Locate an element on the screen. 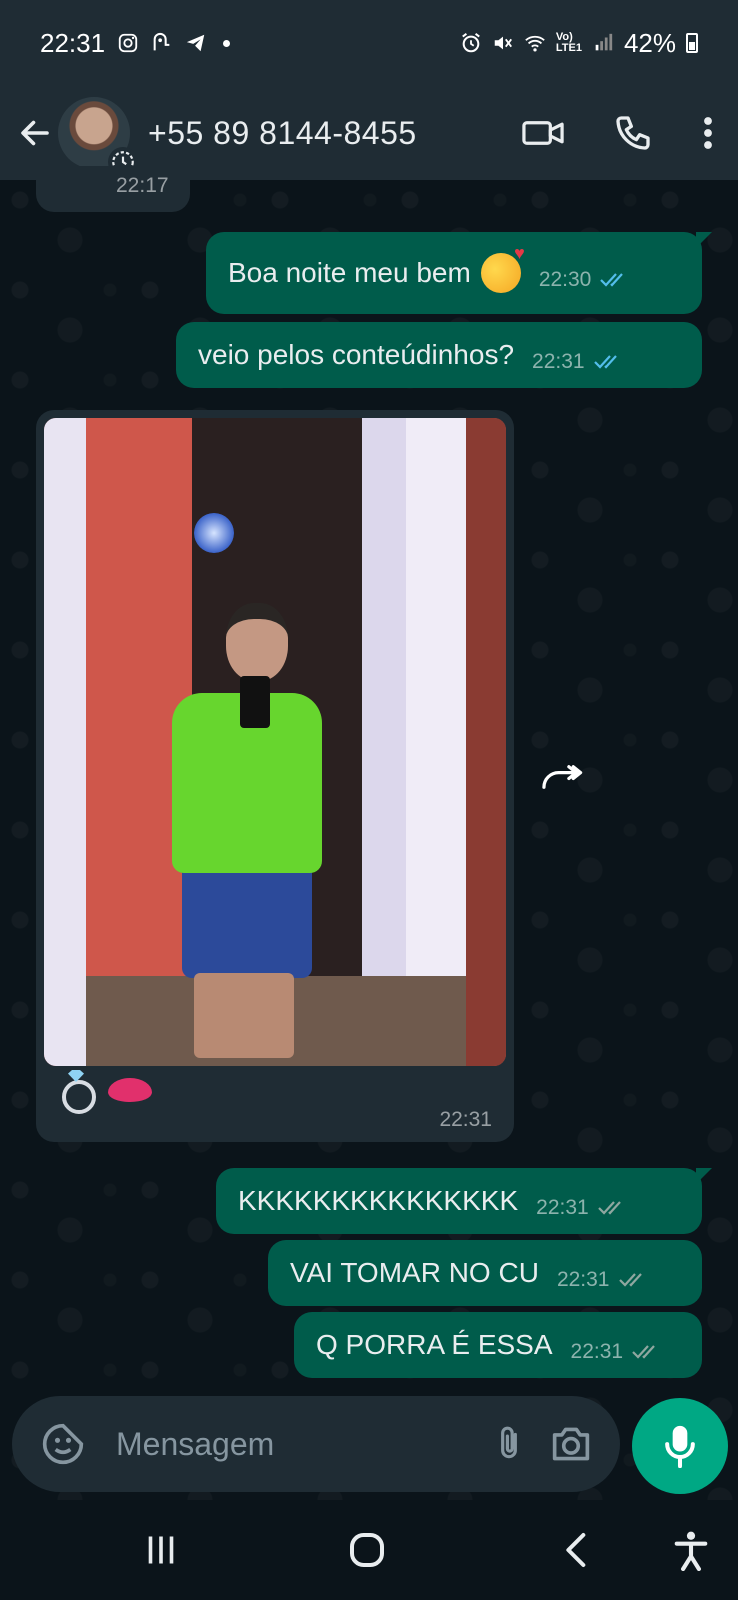  system-back-button is located at coordinates (575, 1550).